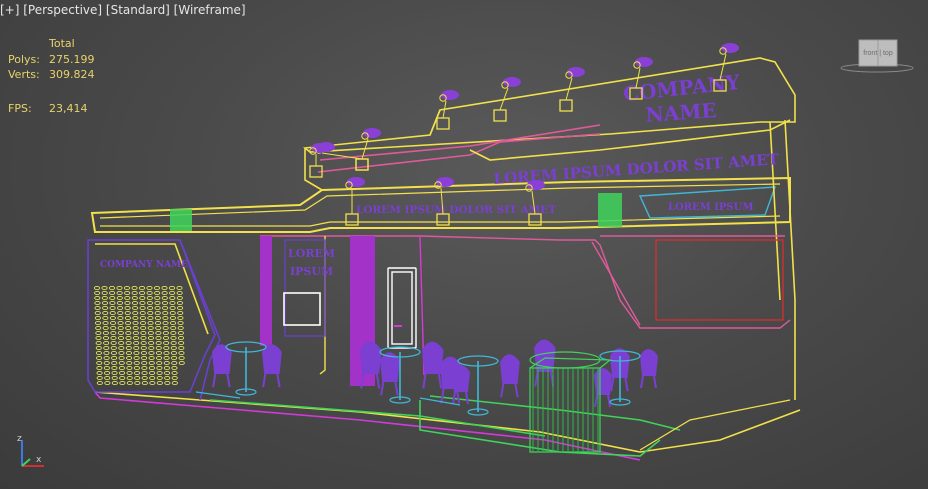 The height and width of the screenshot is (489, 928). What do you see at coordinates (681, 112) in the screenshot?
I see `company-top-text-line2: NAME` at bounding box center [681, 112].